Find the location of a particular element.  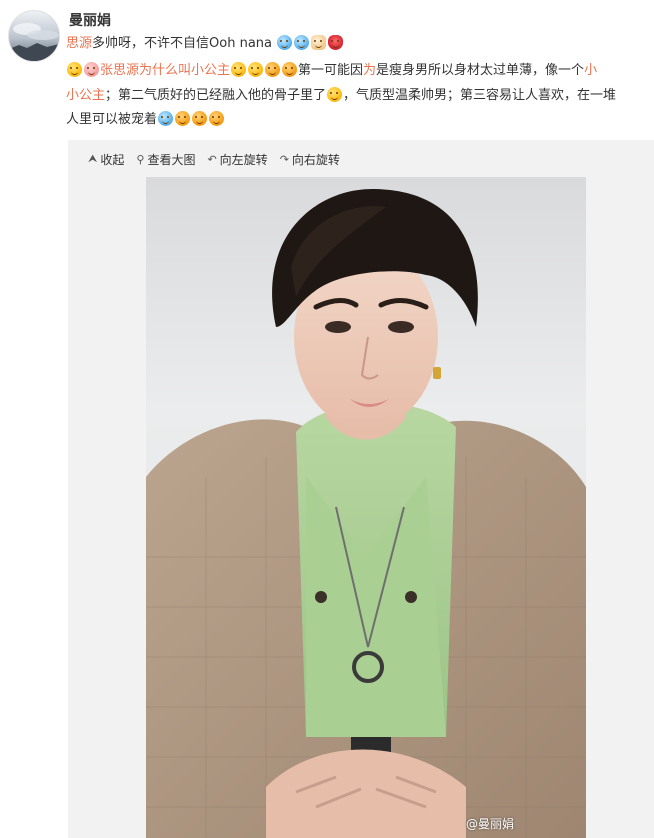

view-large-button: ⚲ 查看大图 is located at coordinates (165, 159).